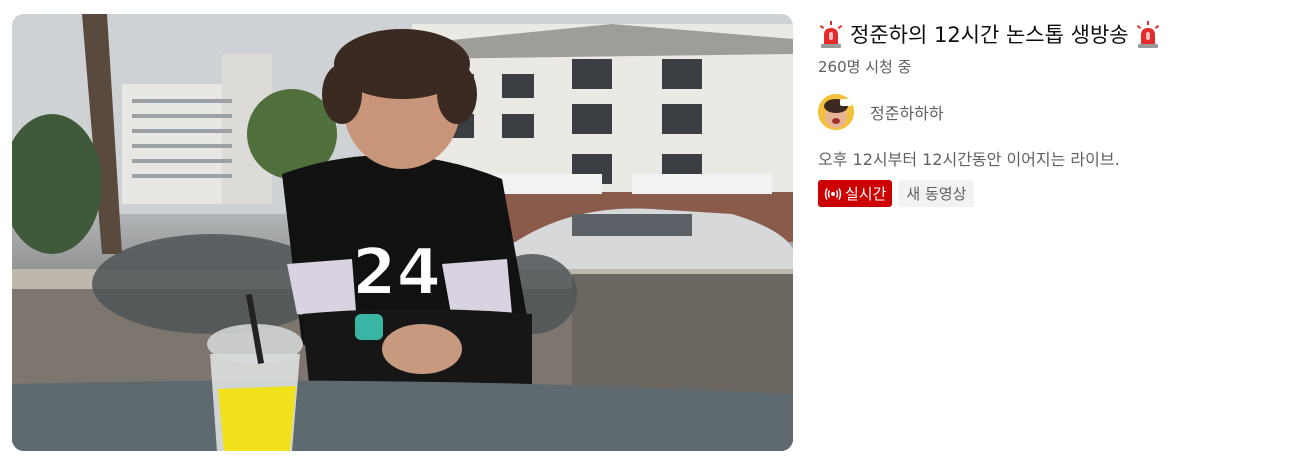  I want to click on channel-name: 정준하하하, so click(907, 112).